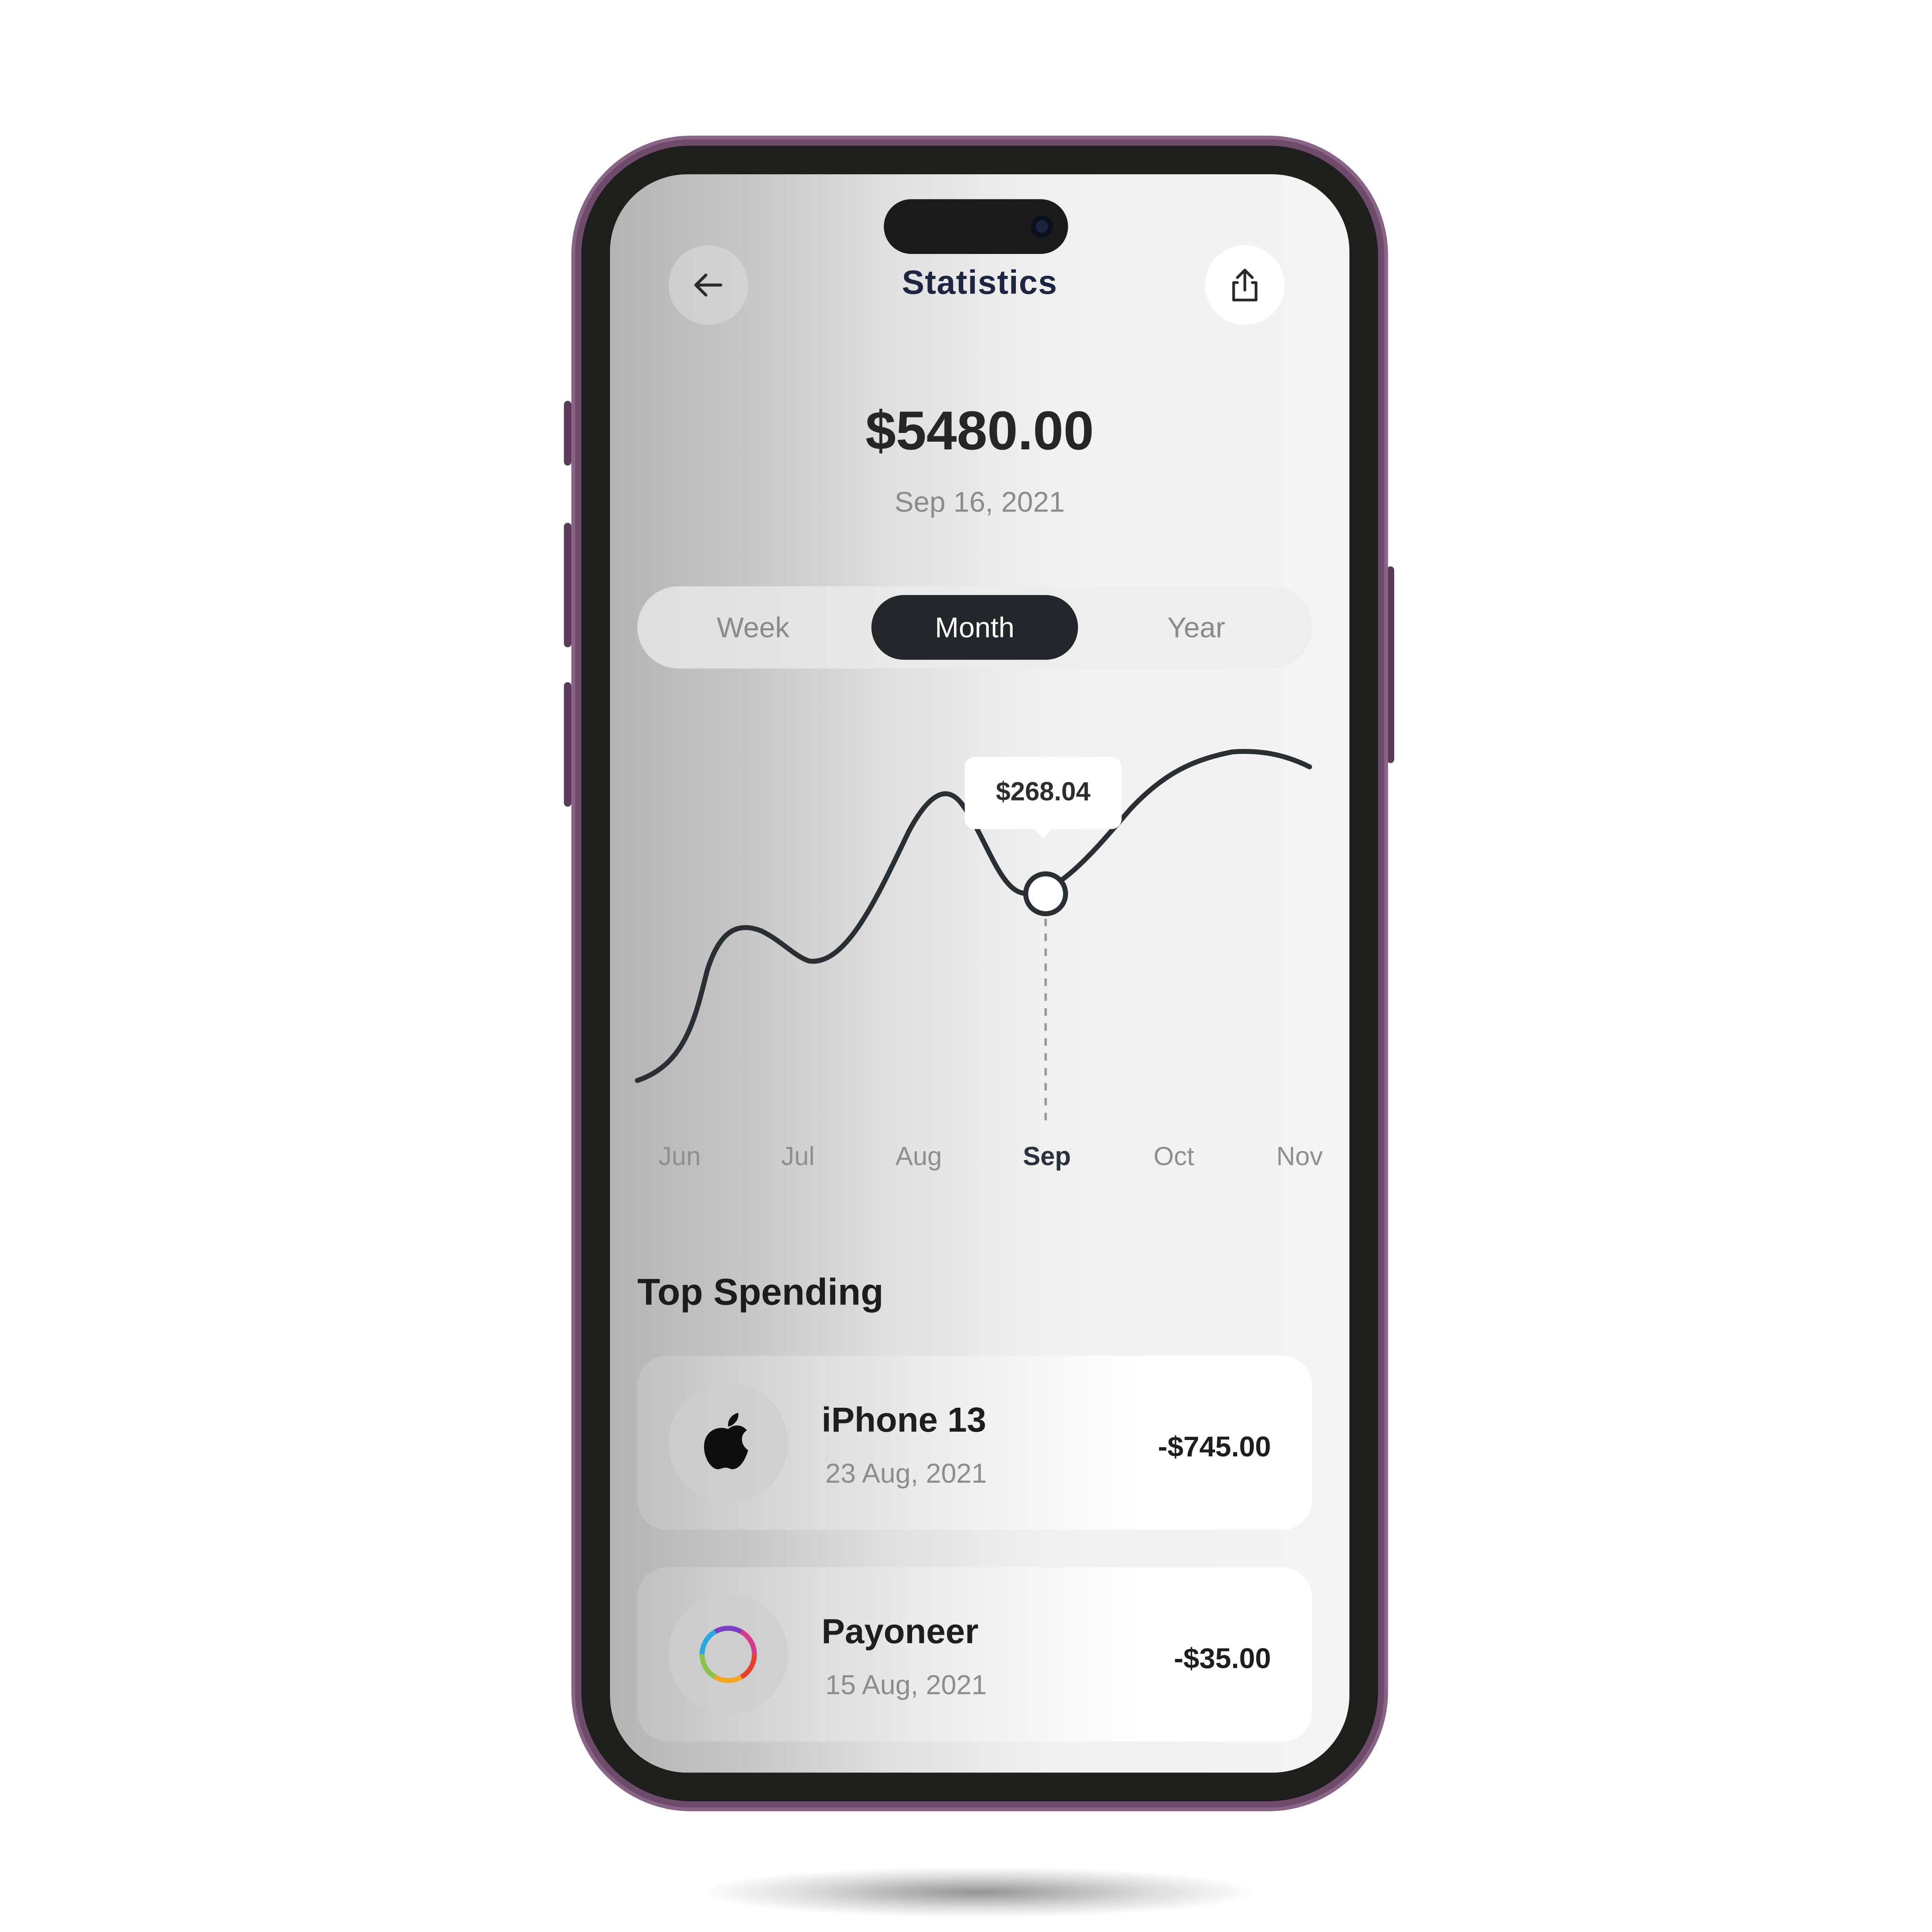 The height and width of the screenshot is (1932, 1932). What do you see at coordinates (919, 1158) in the screenshot?
I see `x-label-aug: Aug` at bounding box center [919, 1158].